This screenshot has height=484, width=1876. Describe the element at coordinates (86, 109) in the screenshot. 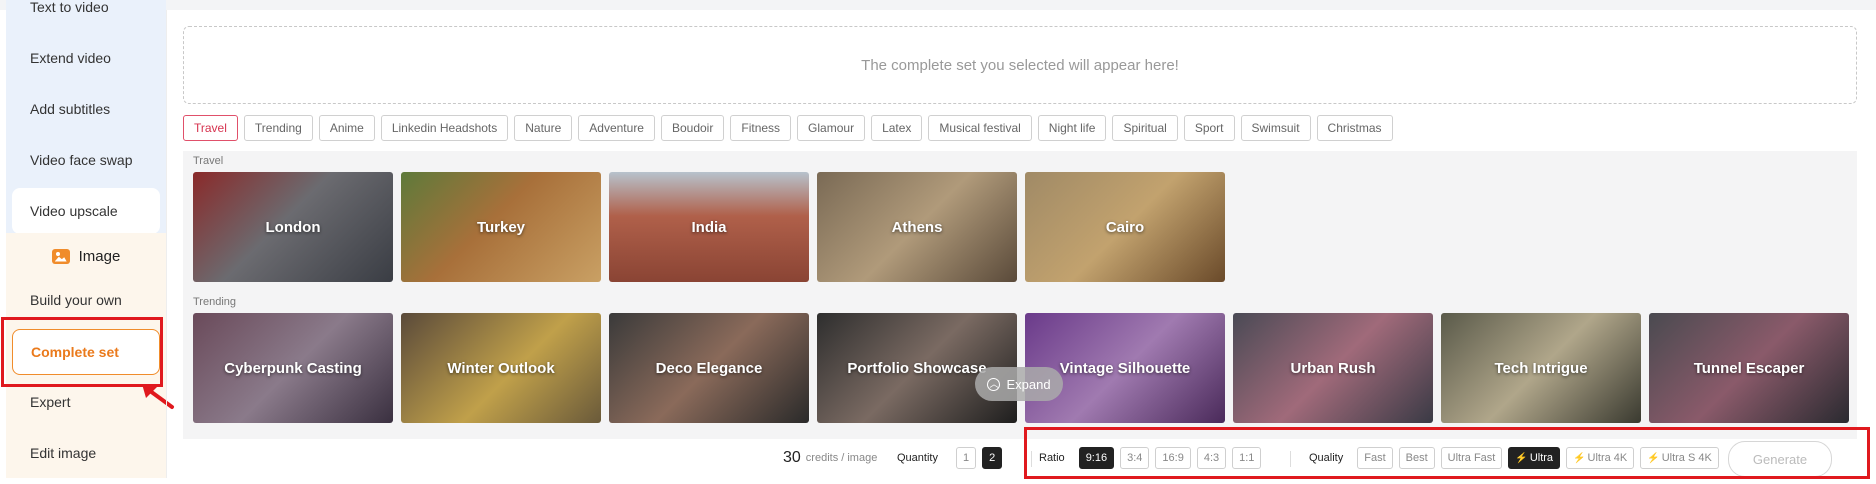

I see `sidebar-item-add-subtitles: Add subtitles` at that location.